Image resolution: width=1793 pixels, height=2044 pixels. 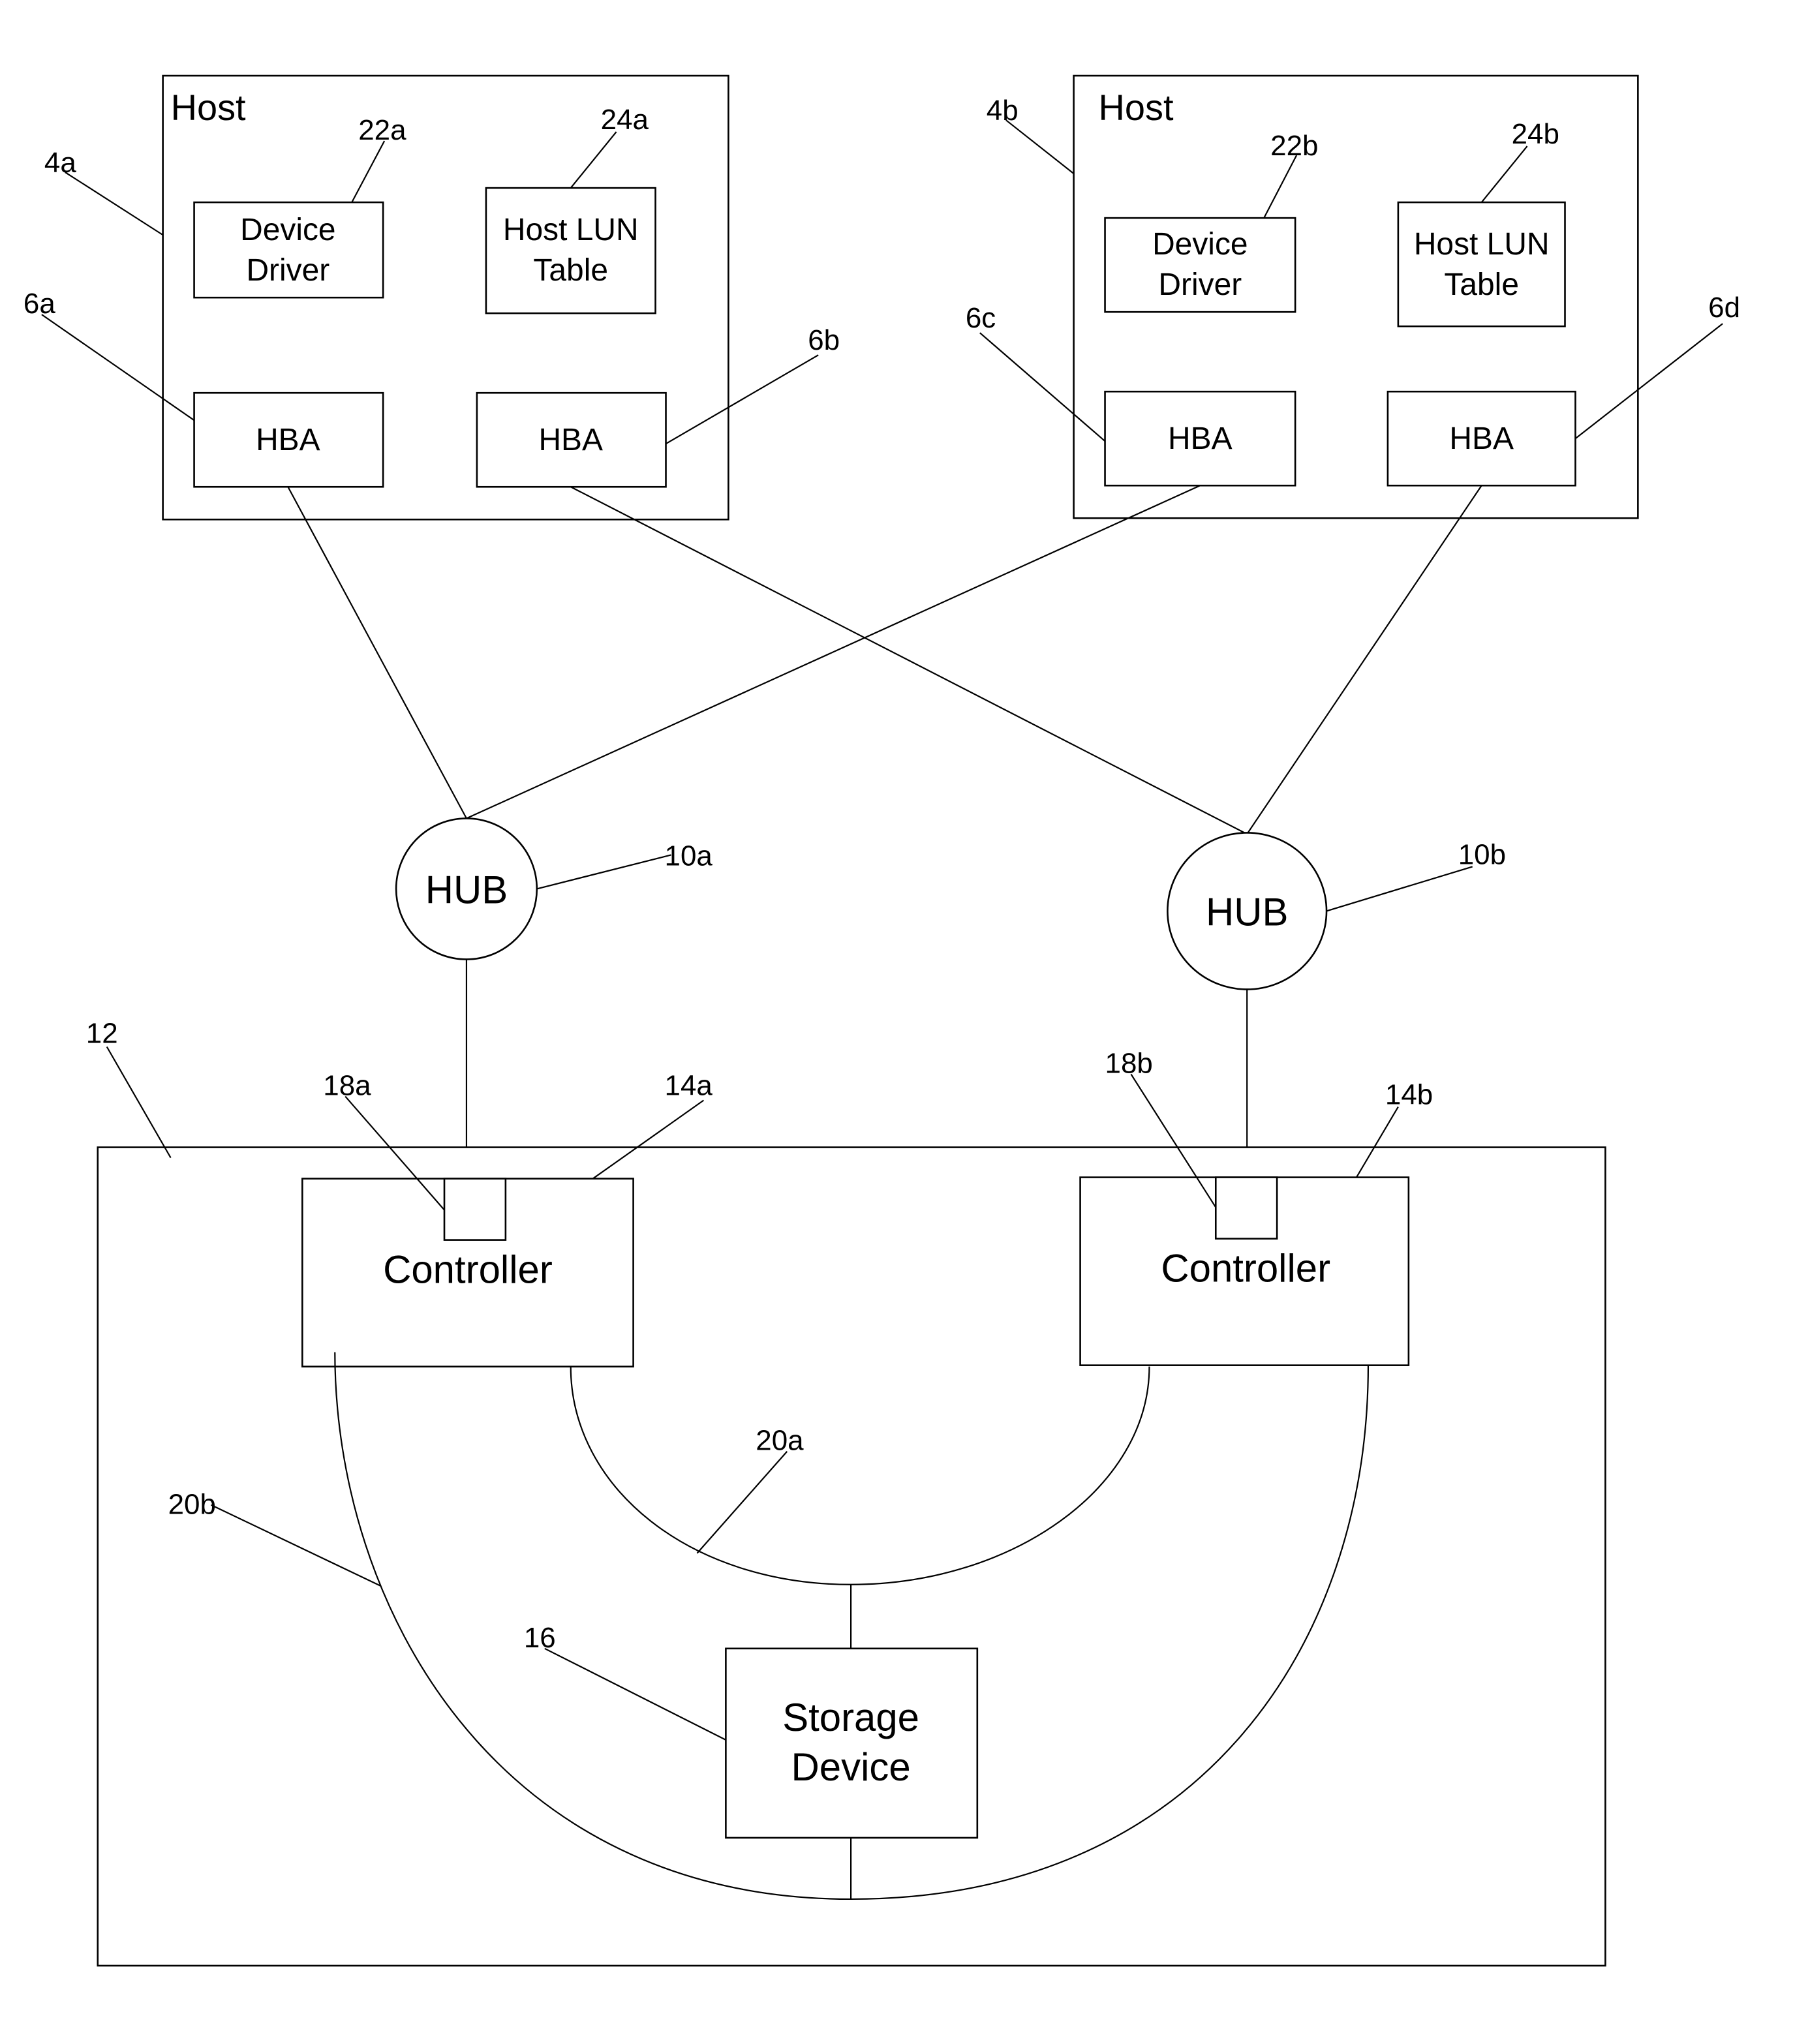 I want to click on link-6b-to-hub-10b, so click(x=909, y=660).